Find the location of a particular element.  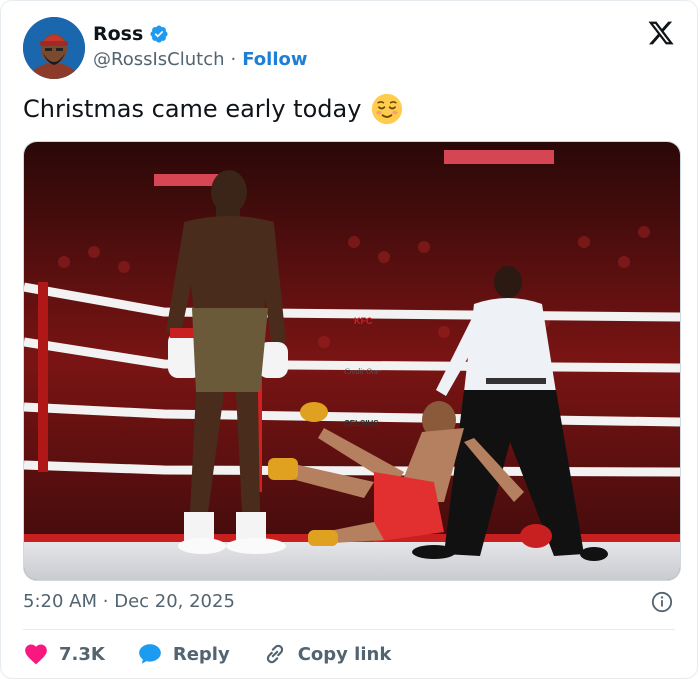

handle-row: @RossIsClutch · Follow is located at coordinates (200, 59).